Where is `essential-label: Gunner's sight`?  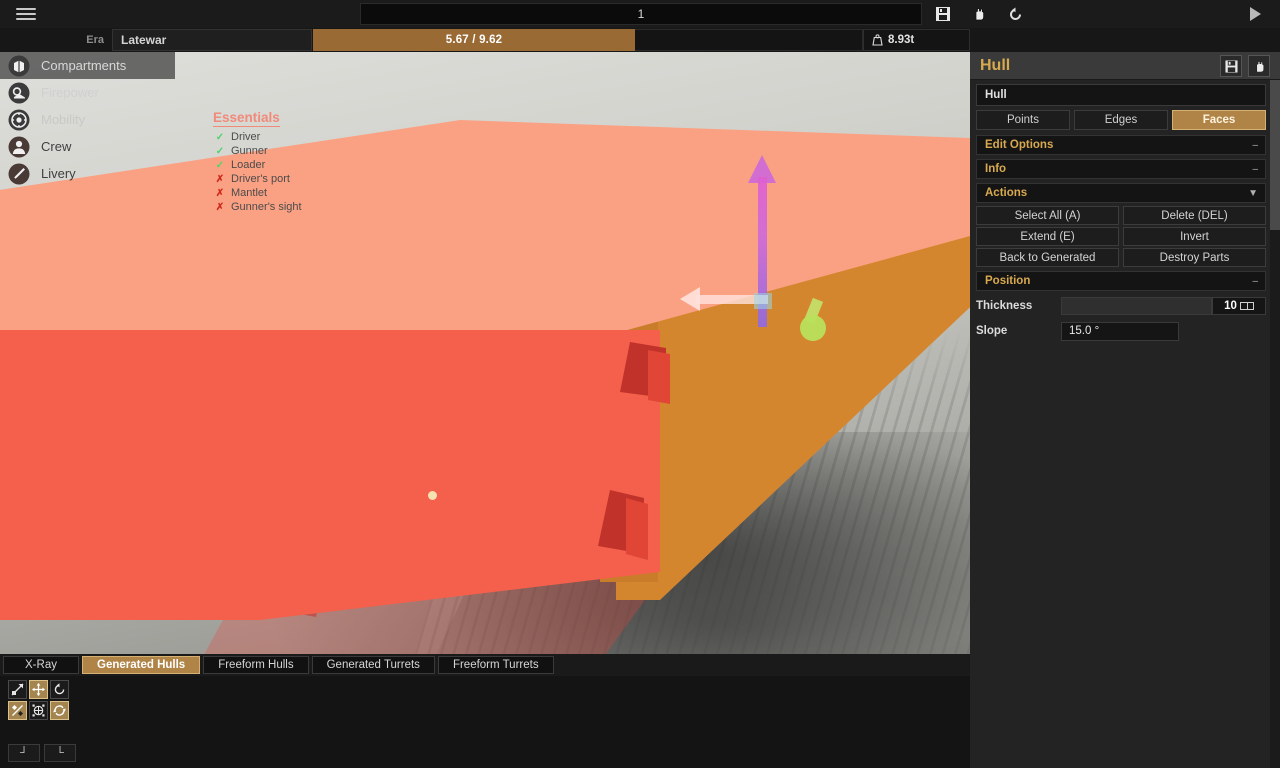
essential-label: Gunner's sight is located at coordinates (266, 207).